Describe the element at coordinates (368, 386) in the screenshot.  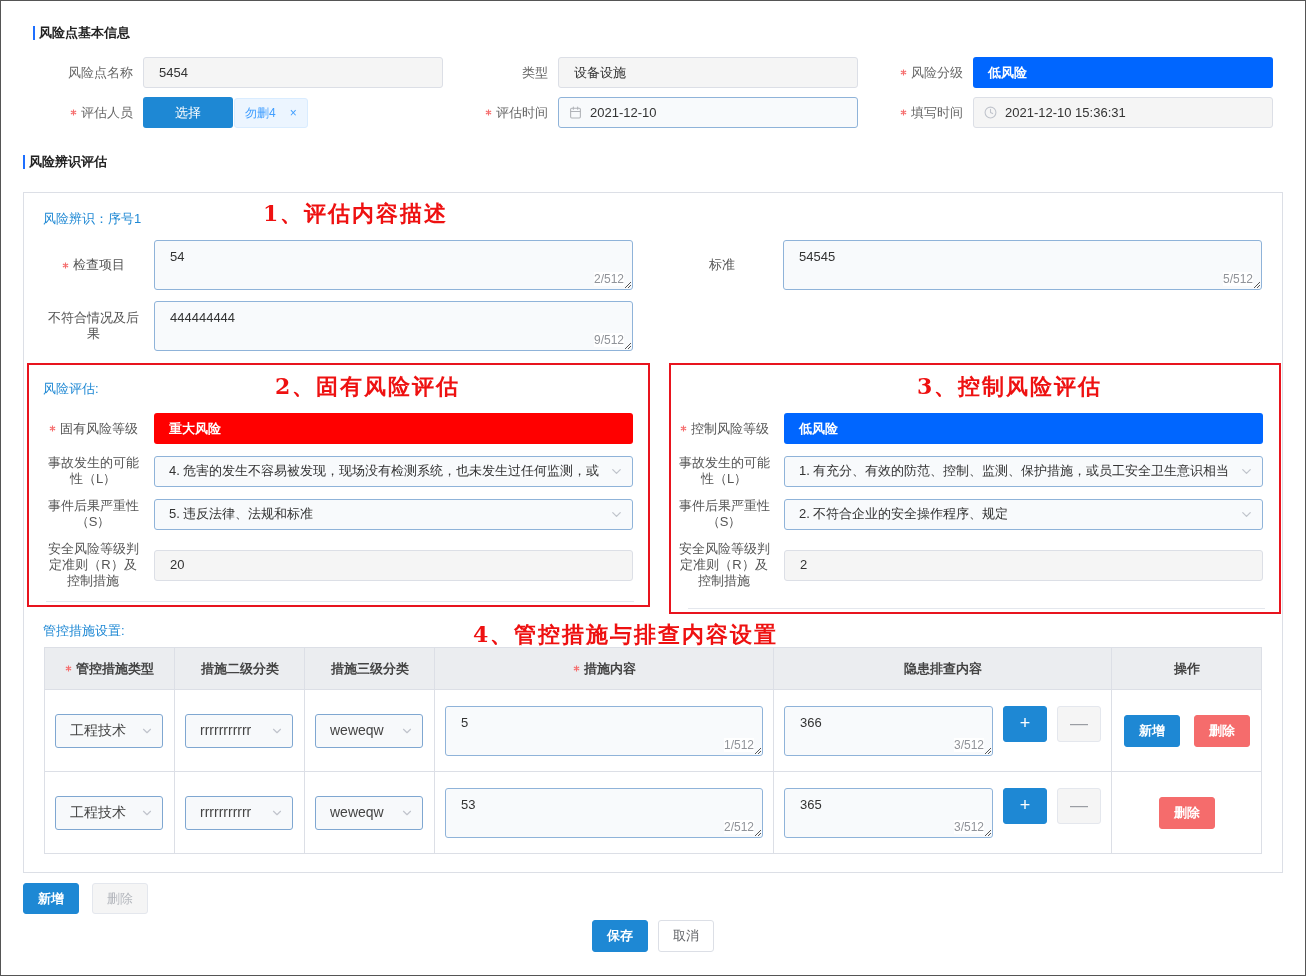
I see `annotation-text: 2、固有风险评估` at that location.